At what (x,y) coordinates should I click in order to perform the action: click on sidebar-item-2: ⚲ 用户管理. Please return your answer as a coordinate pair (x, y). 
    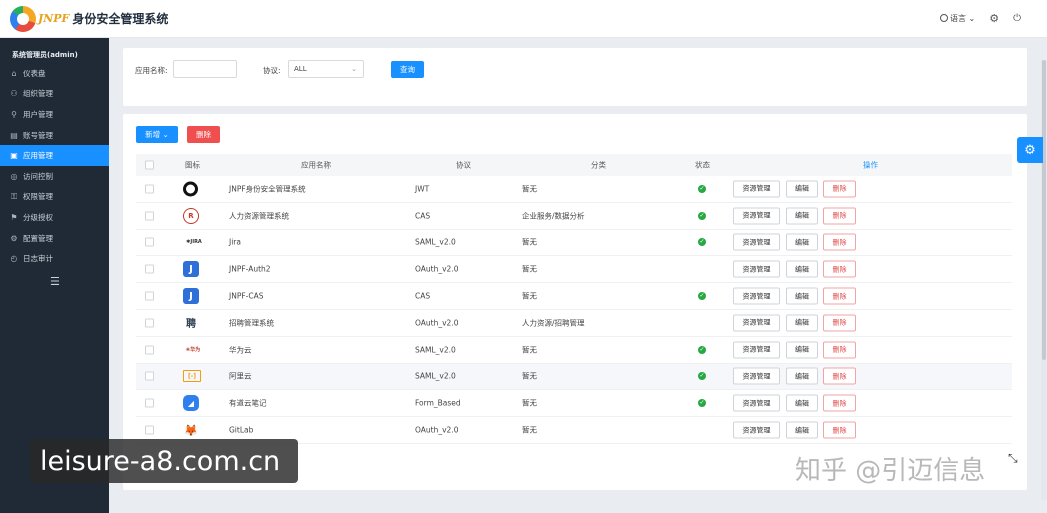
    Looking at the image, I should click on (54, 114).